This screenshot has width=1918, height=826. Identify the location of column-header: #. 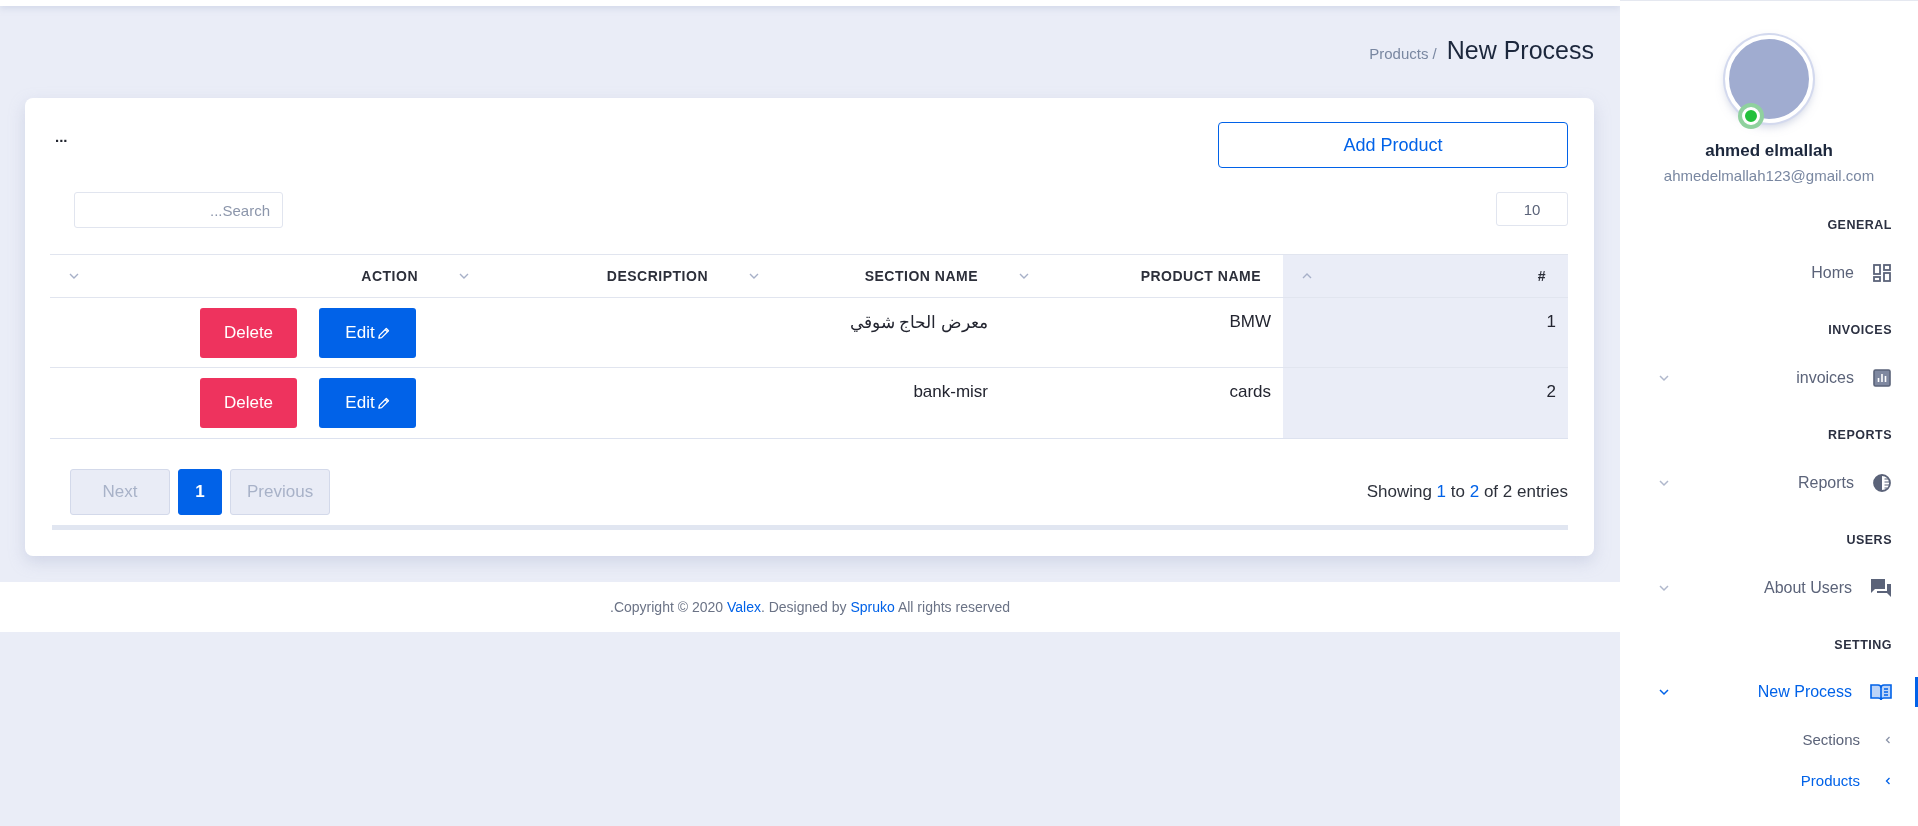
(1425, 276).